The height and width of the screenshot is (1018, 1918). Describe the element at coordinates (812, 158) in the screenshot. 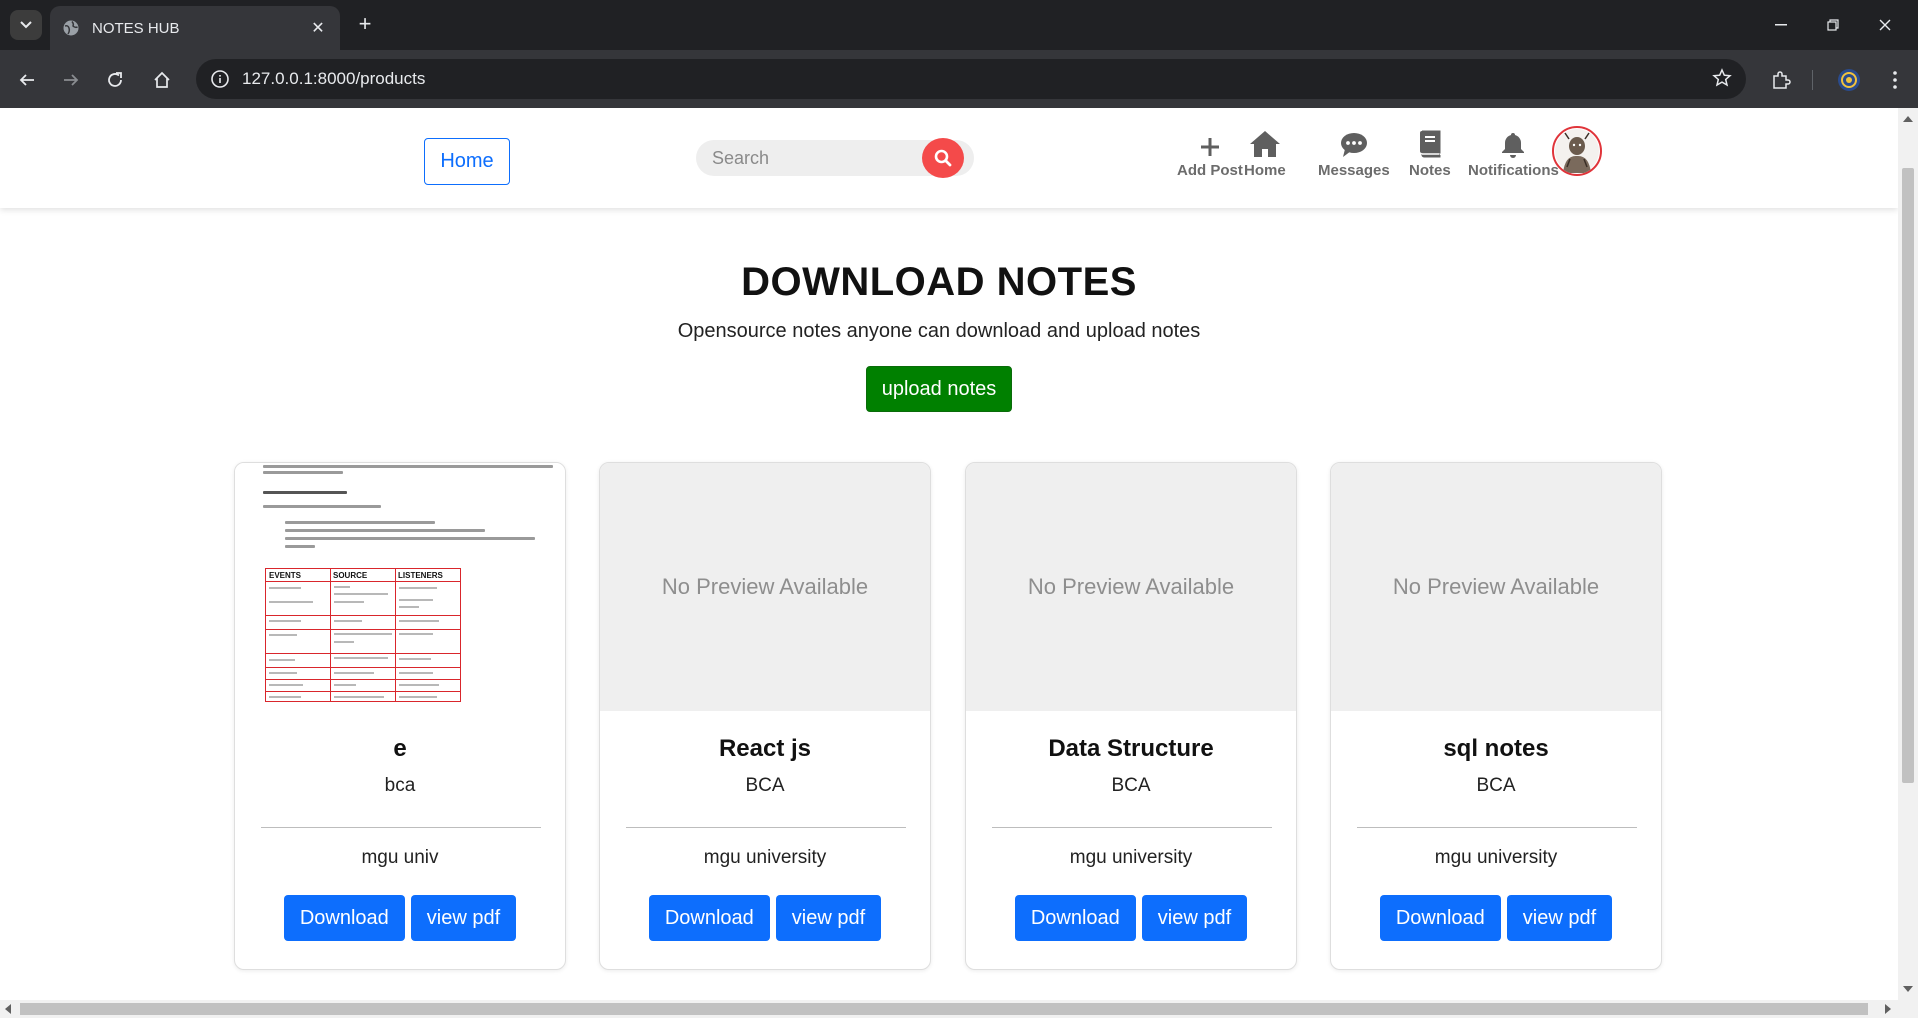

I see `search-input` at that location.